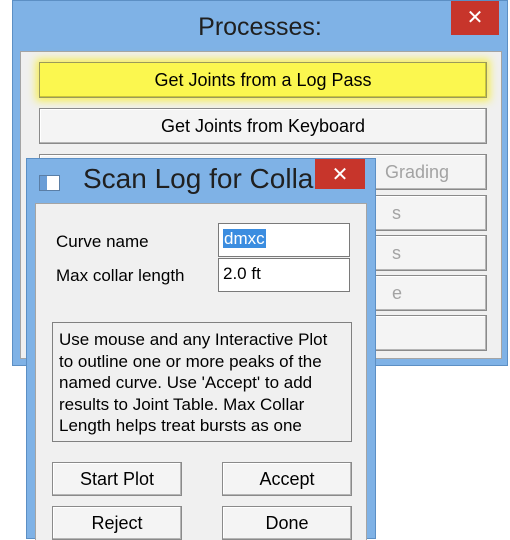 This screenshot has width=510, height=540. What do you see at coordinates (284, 240) in the screenshot?
I see `curve-name-input: dmxc` at bounding box center [284, 240].